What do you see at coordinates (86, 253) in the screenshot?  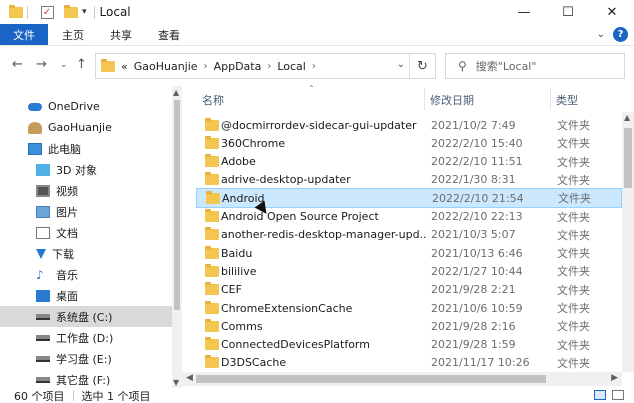 I see `sidebar-item: 下载` at bounding box center [86, 253].